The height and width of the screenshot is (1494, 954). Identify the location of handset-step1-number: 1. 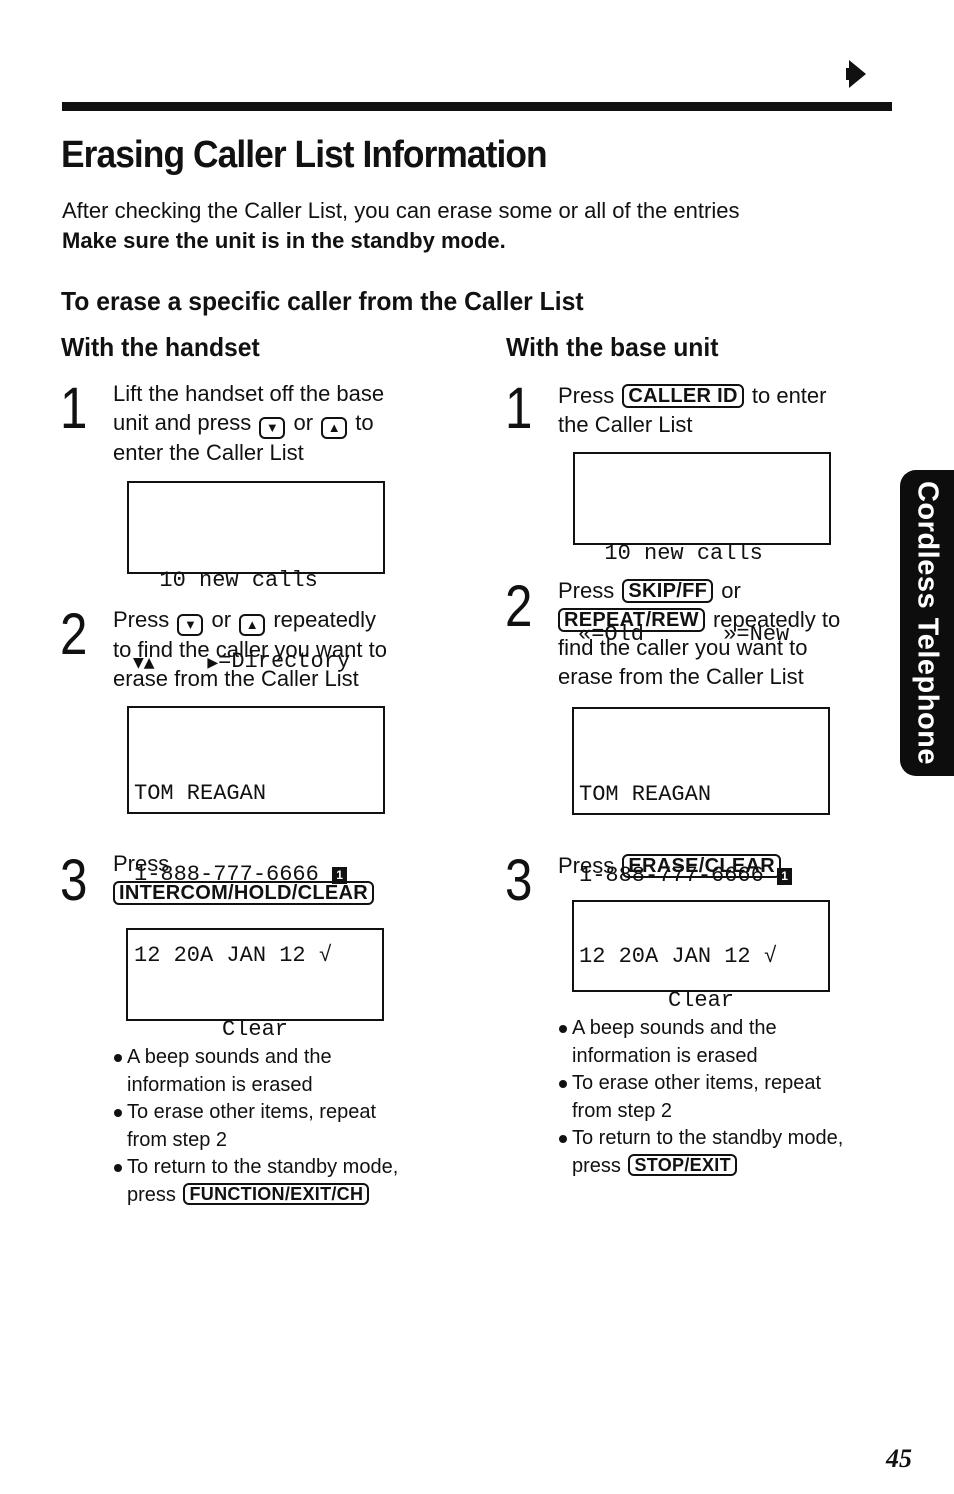
(74, 408).